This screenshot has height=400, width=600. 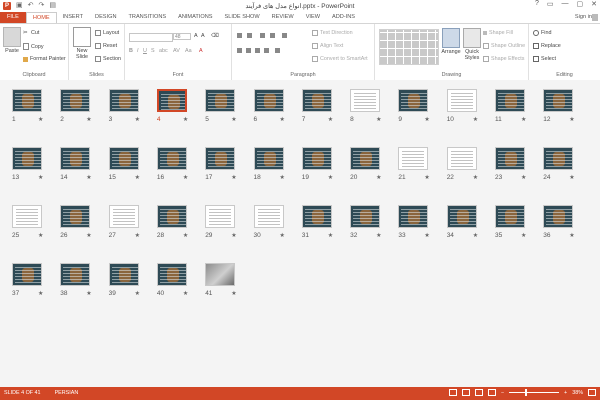 I want to click on tab-slide-show: SLIDE SHOW, so click(x=242, y=17).